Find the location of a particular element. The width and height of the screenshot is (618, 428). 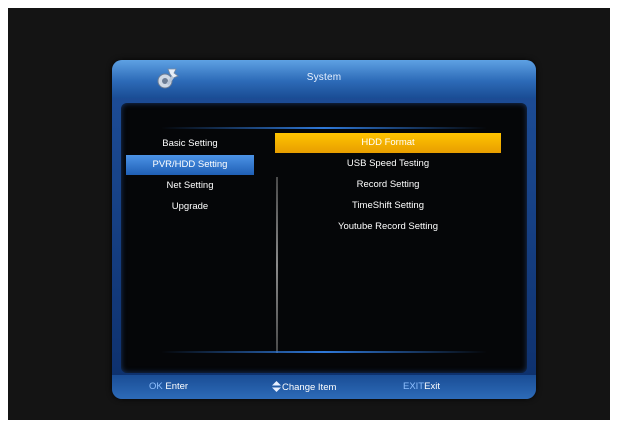

menu-item-net-setting: Net Setting is located at coordinates (190, 186).